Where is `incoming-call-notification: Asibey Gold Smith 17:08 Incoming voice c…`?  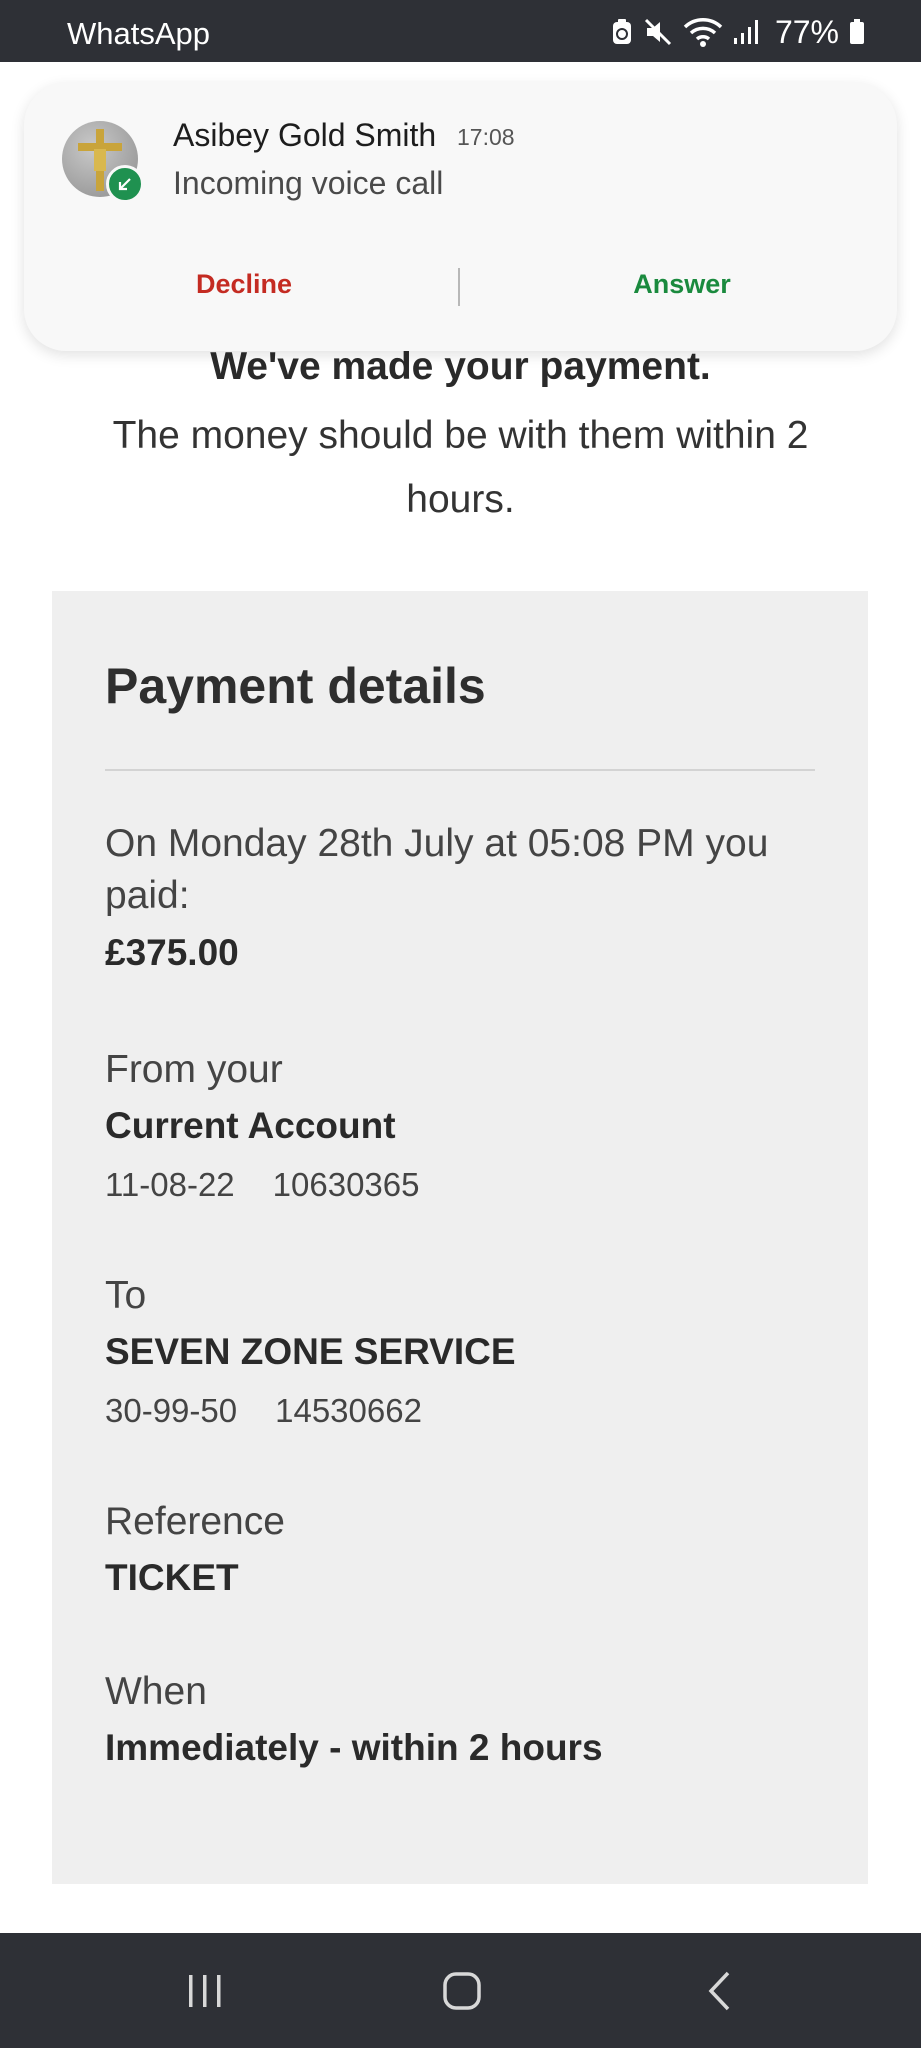
incoming-call-notification: Asibey Gold Smith 17:08 Incoming voice c… is located at coordinates (460, 217).